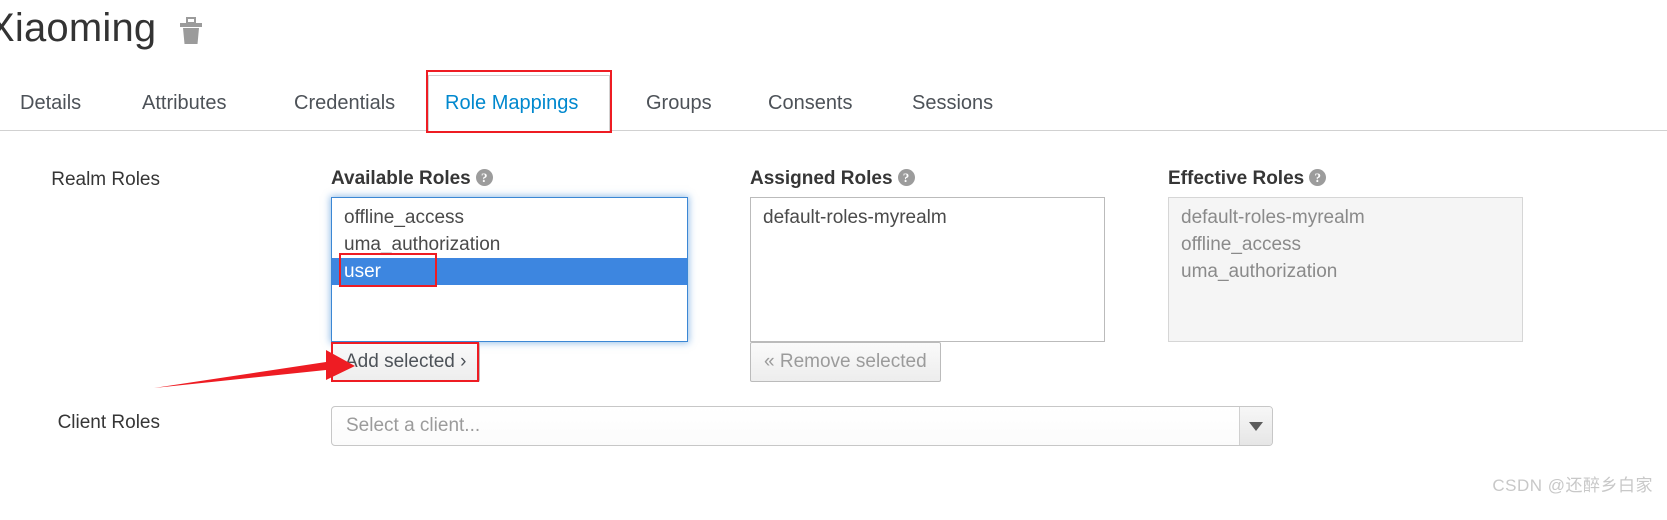  Describe the element at coordinates (78, 28) in the screenshot. I see `page-title: Xiaoming` at that location.